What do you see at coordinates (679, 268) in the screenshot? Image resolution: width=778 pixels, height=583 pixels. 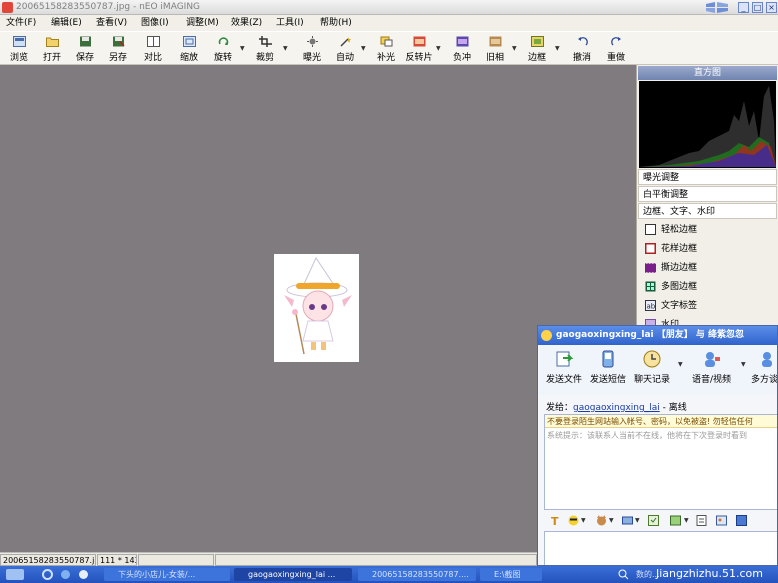 I see `torn-border-label: 撕边边框` at bounding box center [679, 268].